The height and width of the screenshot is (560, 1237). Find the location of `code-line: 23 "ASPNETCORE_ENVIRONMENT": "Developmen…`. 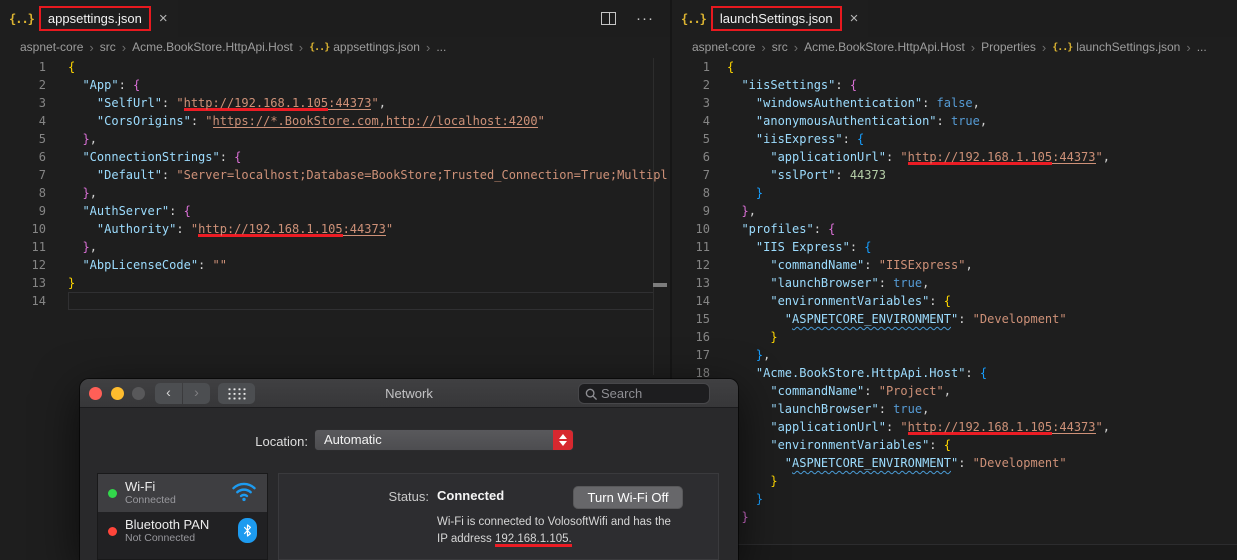

code-line: 23 "ASPNETCORE_ENVIRONMENT": "Developmen… is located at coordinates (954, 463).